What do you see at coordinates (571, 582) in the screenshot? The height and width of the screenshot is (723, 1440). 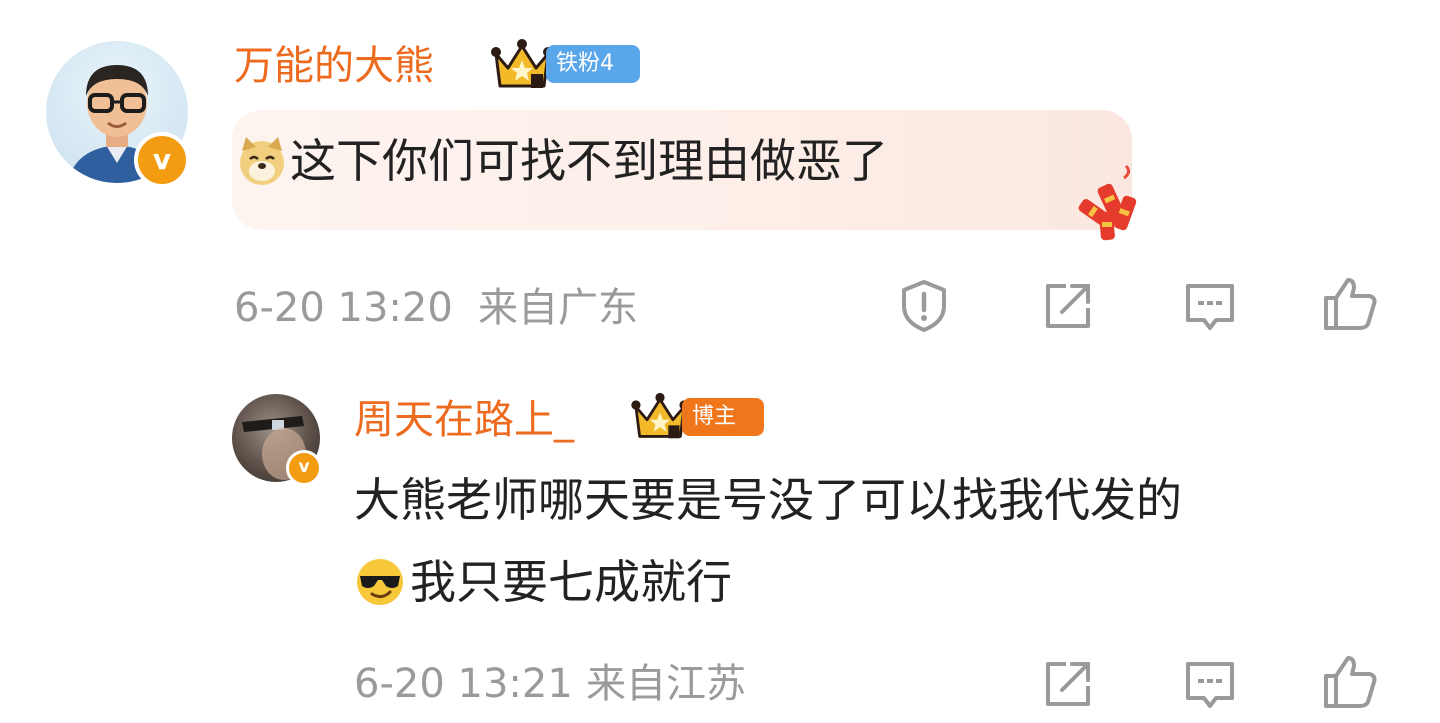 I see `reply-text-line-2: 我只要七成就行` at bounding box center [571, 582].